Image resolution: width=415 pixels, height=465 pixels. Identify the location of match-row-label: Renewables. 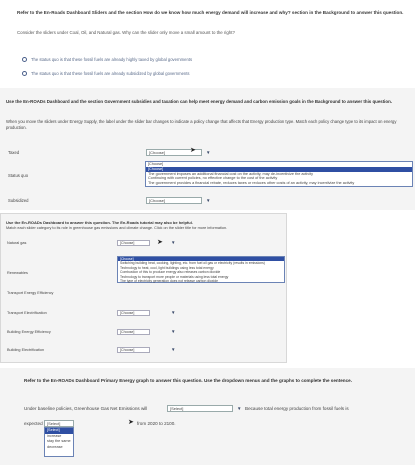
(17, 273).